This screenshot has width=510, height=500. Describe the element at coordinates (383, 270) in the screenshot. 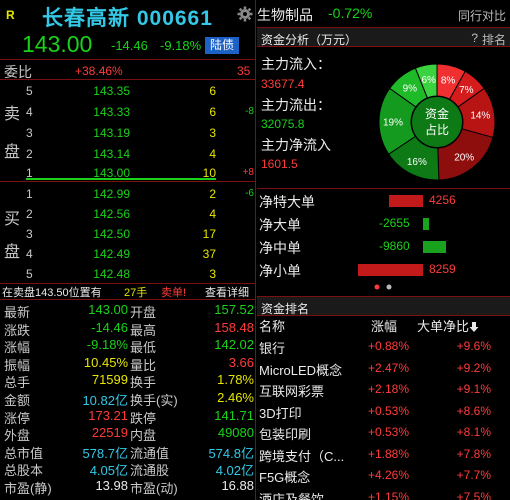

I see `net-flow-row: 净小单 8259` at that location.